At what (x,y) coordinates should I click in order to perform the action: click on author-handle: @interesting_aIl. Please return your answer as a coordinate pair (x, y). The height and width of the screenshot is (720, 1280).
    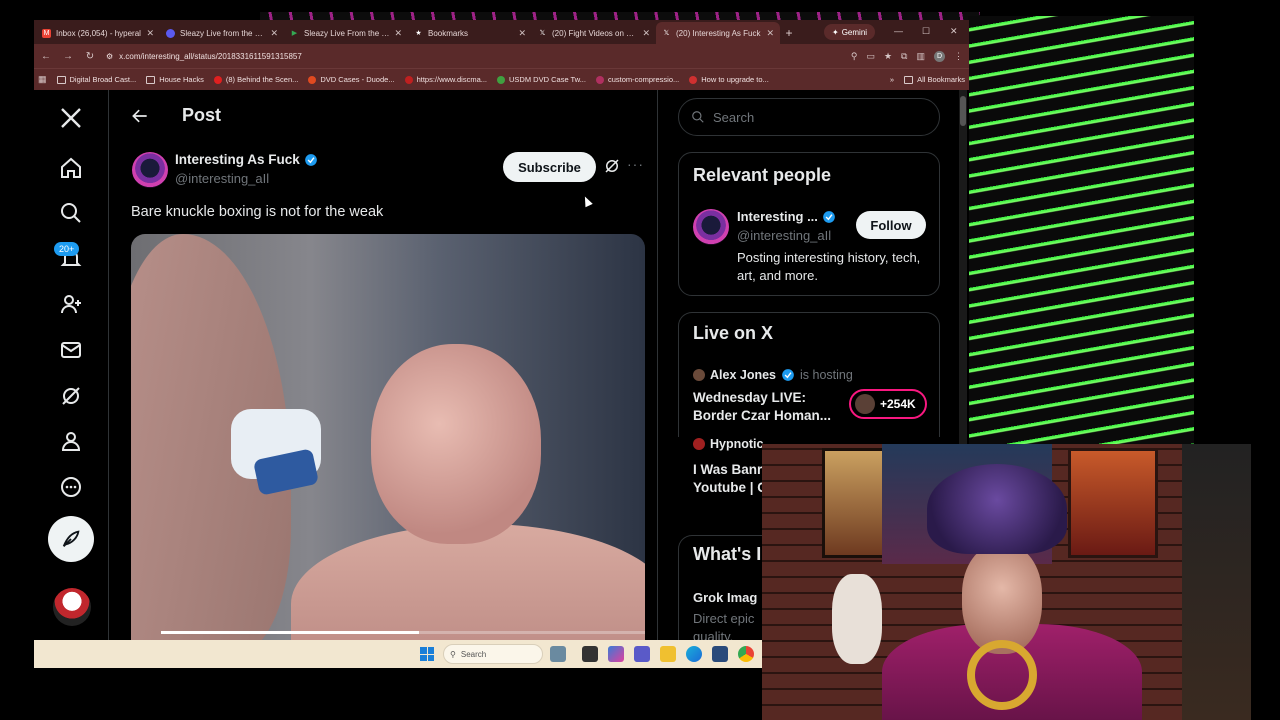
    Looking at the image, I should click on (222, 178).